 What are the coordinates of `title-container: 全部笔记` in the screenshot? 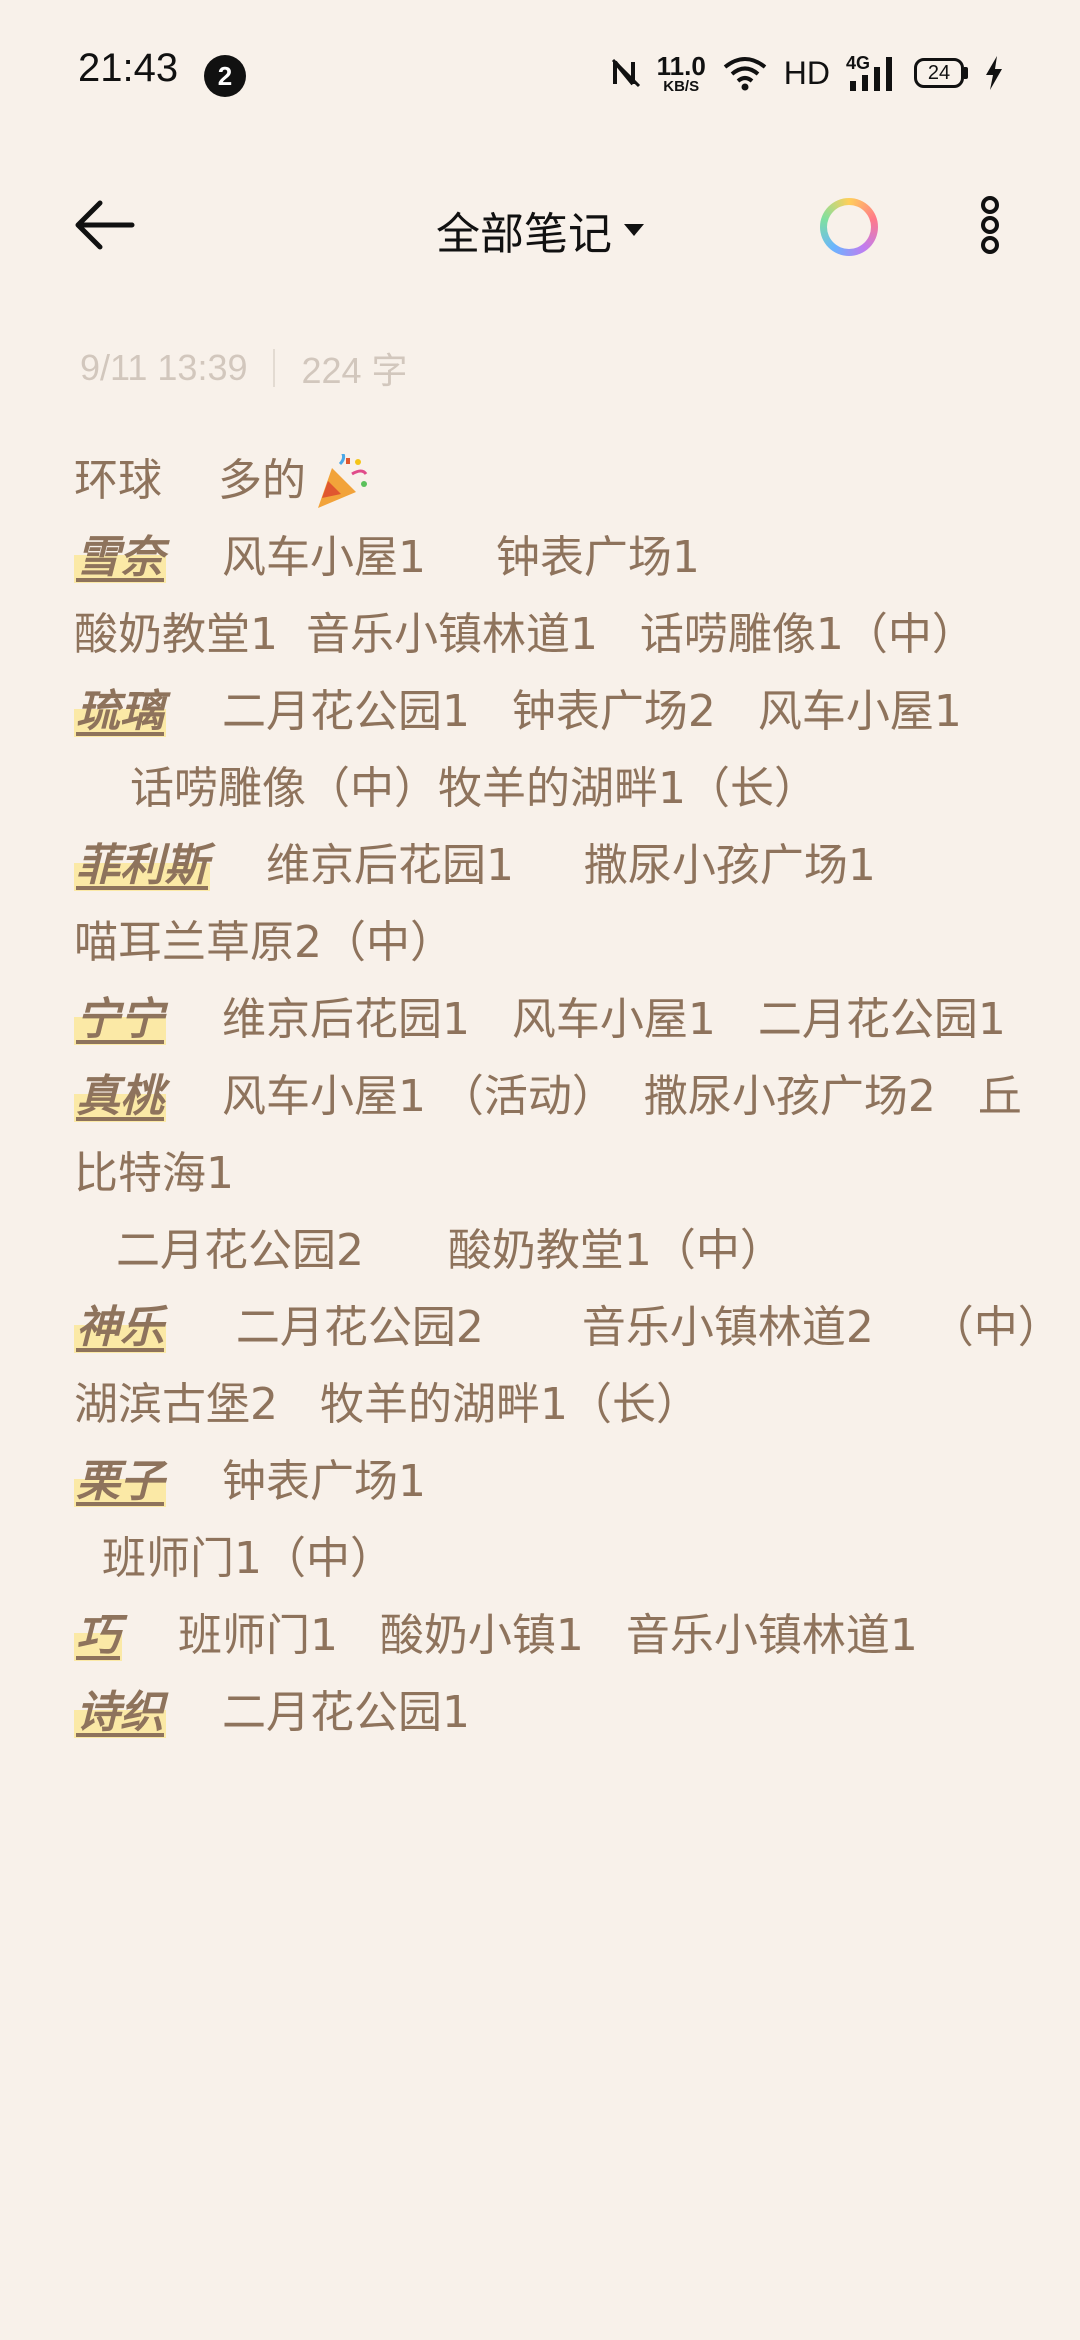 It's located at (540, 230).